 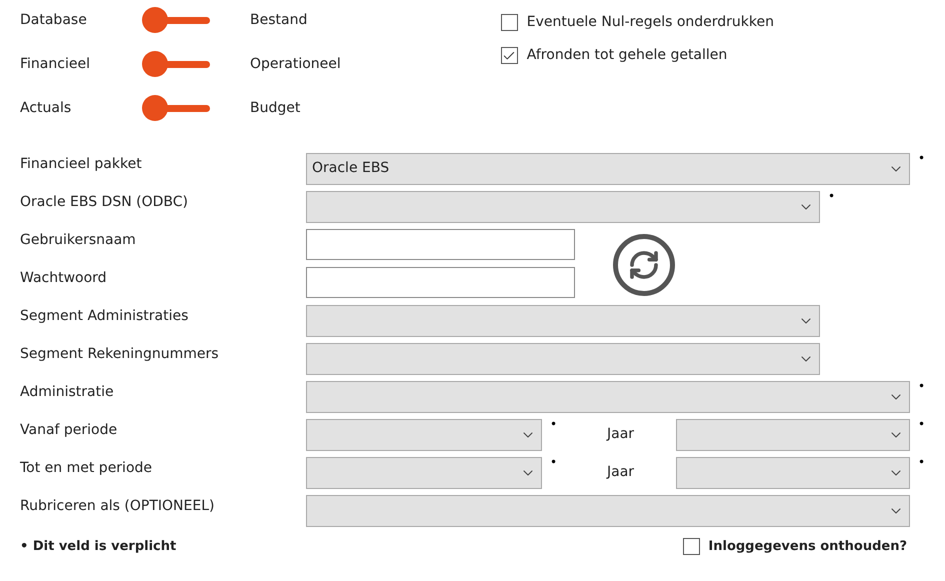 I want to click on field-label: Tot en met periode, so click(x=87, y=468).